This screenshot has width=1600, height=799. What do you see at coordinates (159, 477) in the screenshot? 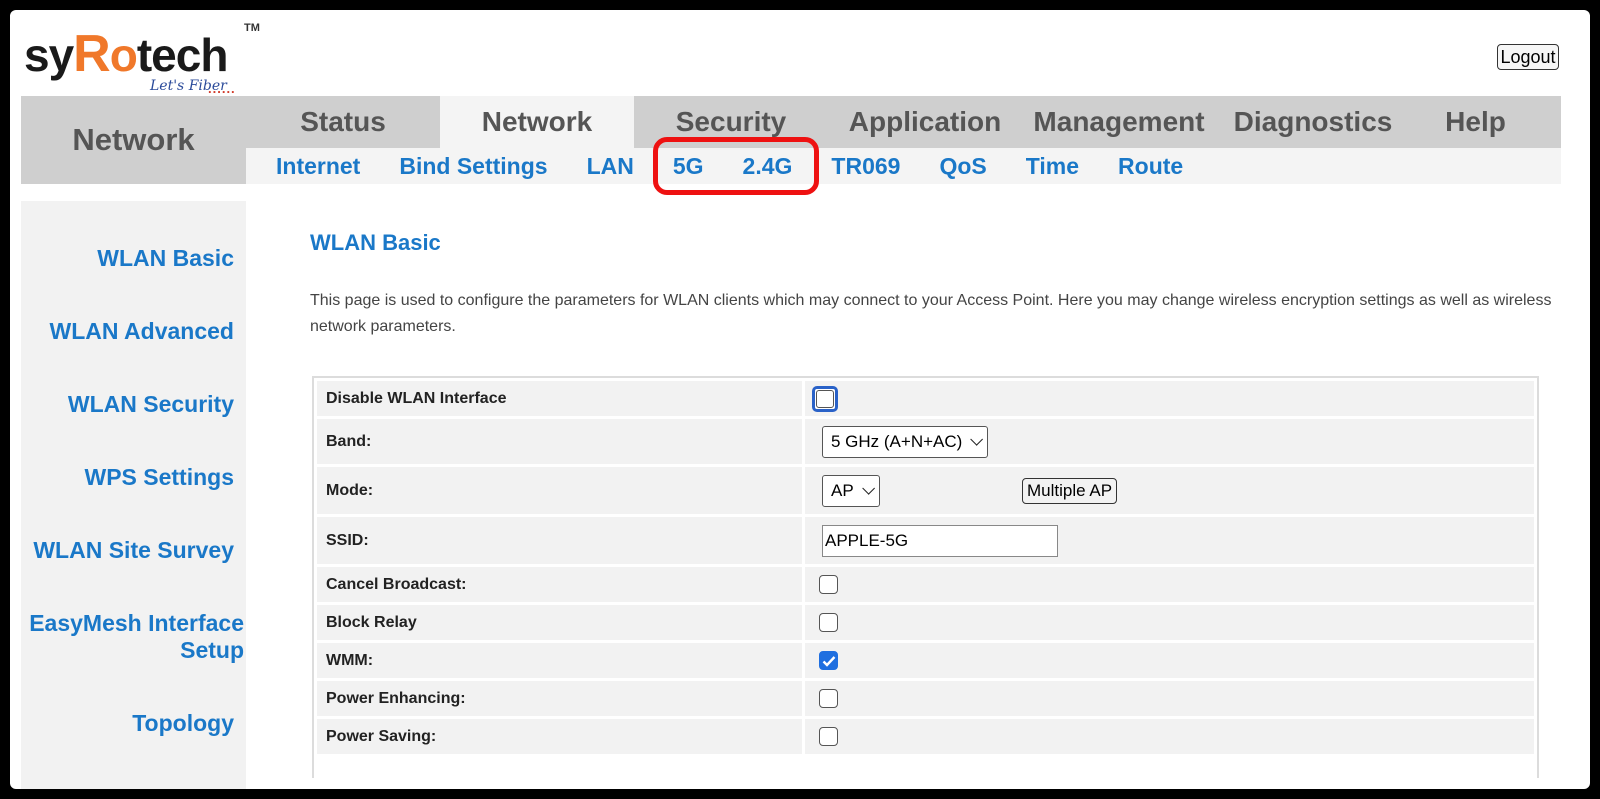
I see `sidebar-item-wps-settings: WPS Settings` at bounding box center [159, 477].